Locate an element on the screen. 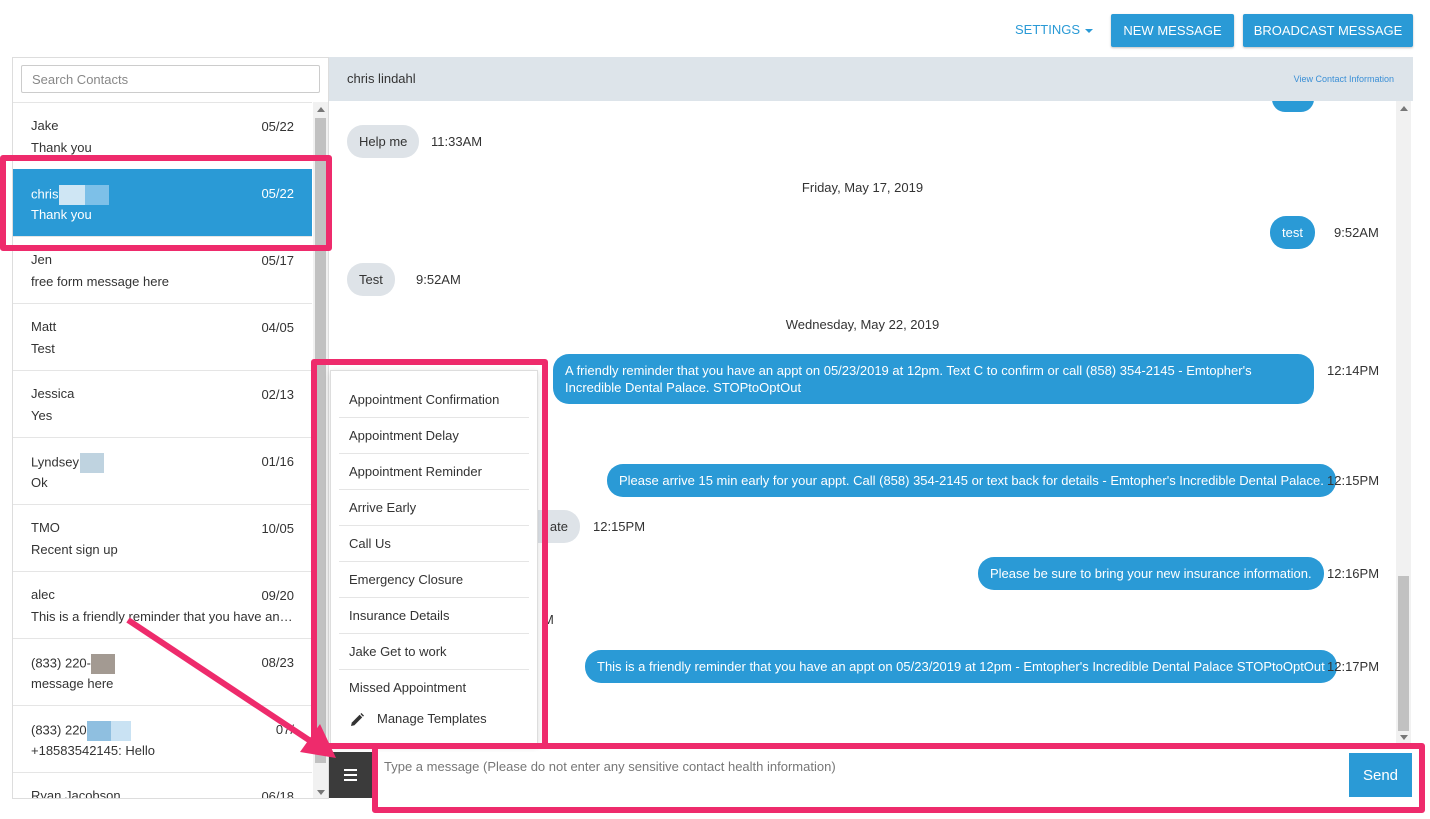 The image size is (1430, 819). contact-item: Jessica 02/13 Yes is located at coordinates (162, 403).